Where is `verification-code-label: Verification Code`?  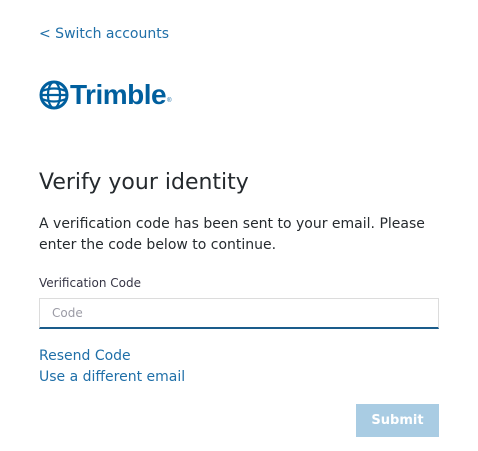 verification-code-label: Verification Code is located at coordinates (90, 283).